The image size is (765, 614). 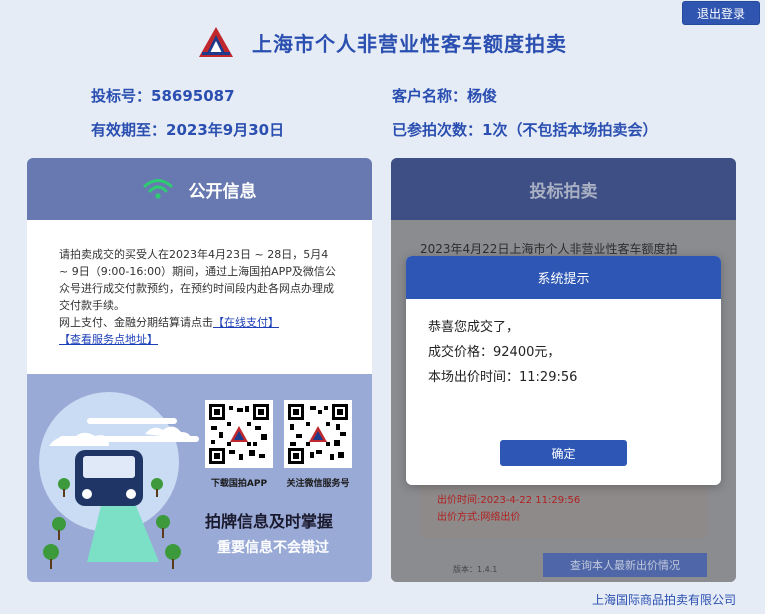 I want to click on wechat-qr-caption: 关注微信服务号, so click(x=318, y=484).